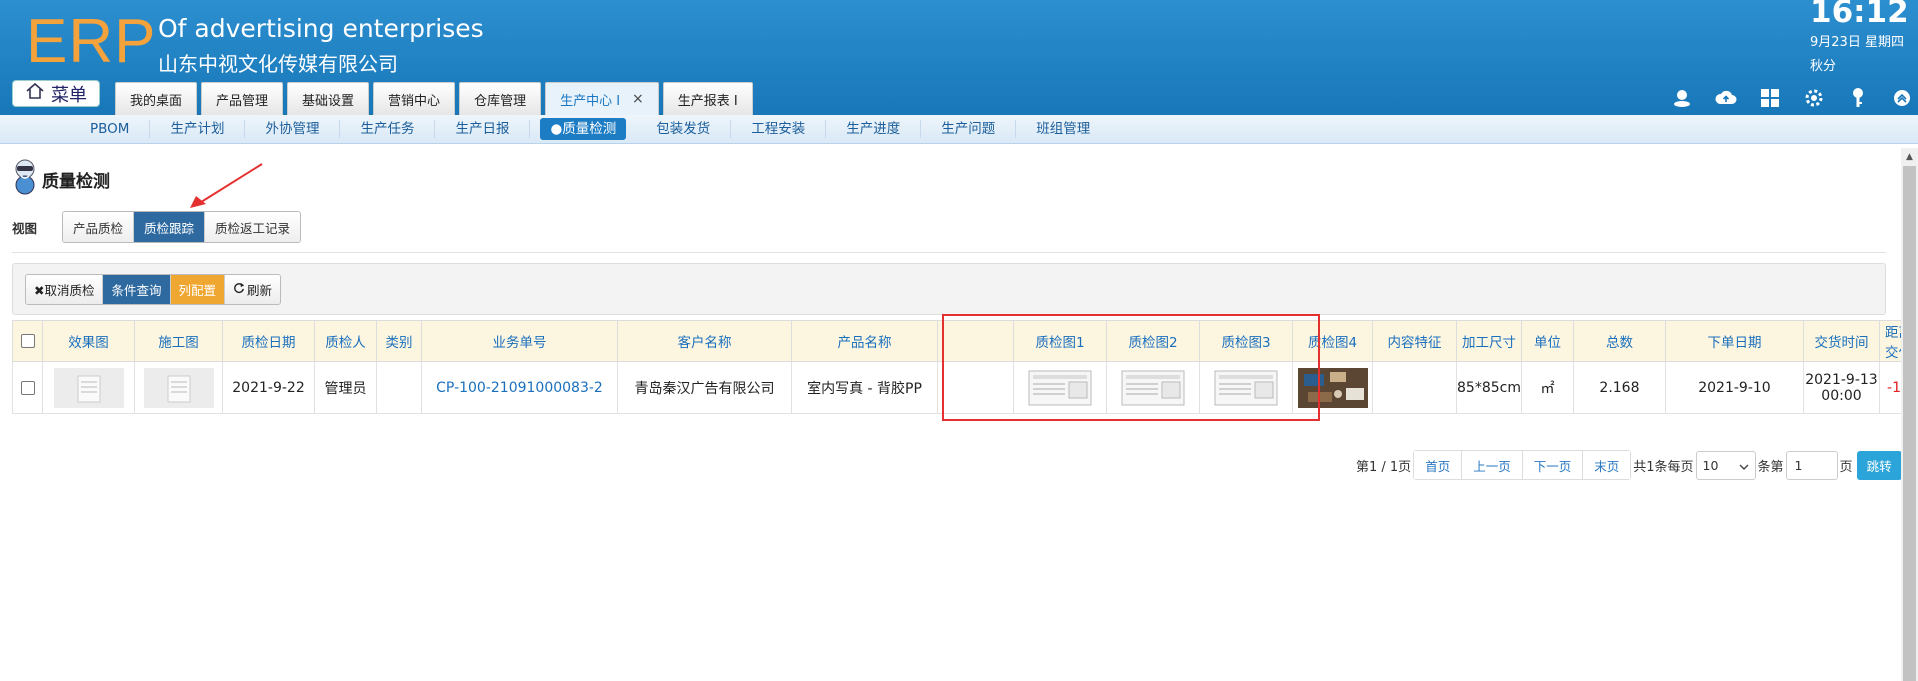 The height and width of the screenshot is (681, 1918). What do you see at coordinates (110, 129) in the screenshot?
I see `subnav-pbom: PBOM` at bounding box center [110, 129].